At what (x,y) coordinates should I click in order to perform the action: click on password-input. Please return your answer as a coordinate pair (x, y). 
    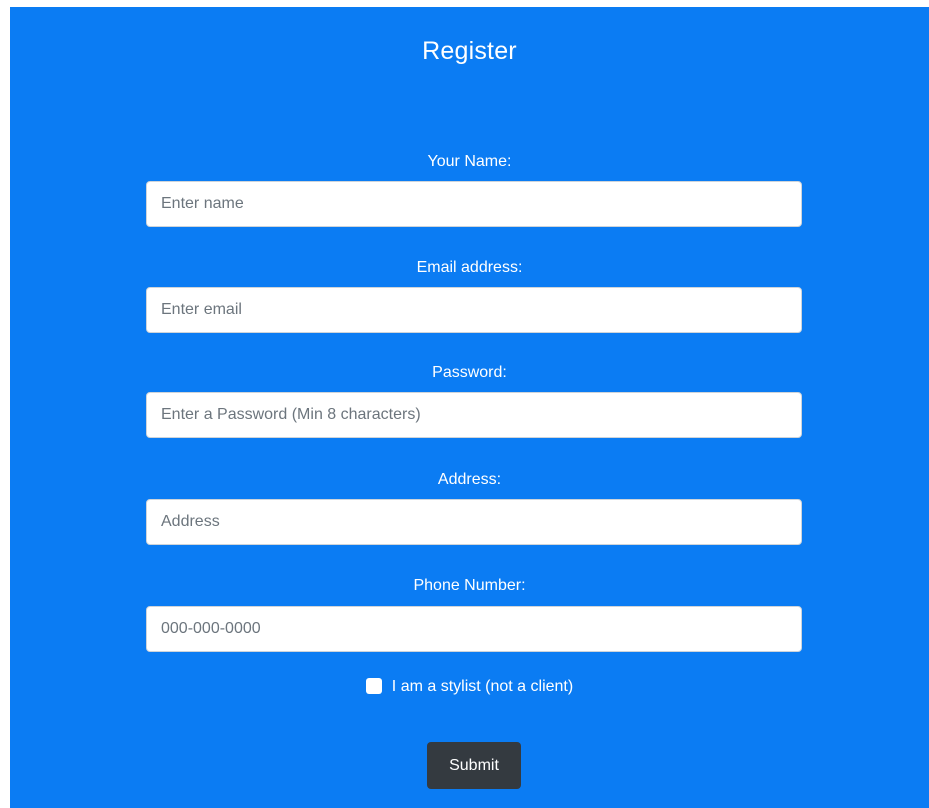
    Looking at the image, I should click on (474, 415).